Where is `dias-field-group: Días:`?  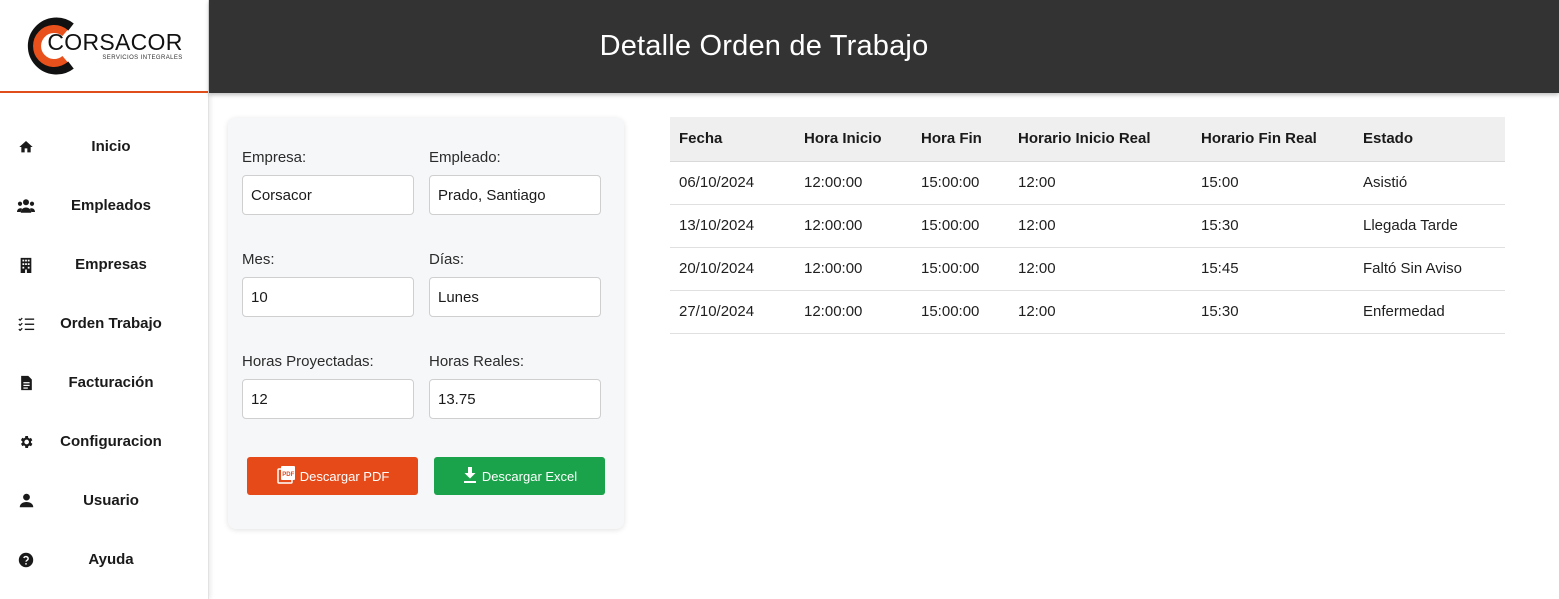
dias-field-group: Días: is located at coordinates (515, 284).